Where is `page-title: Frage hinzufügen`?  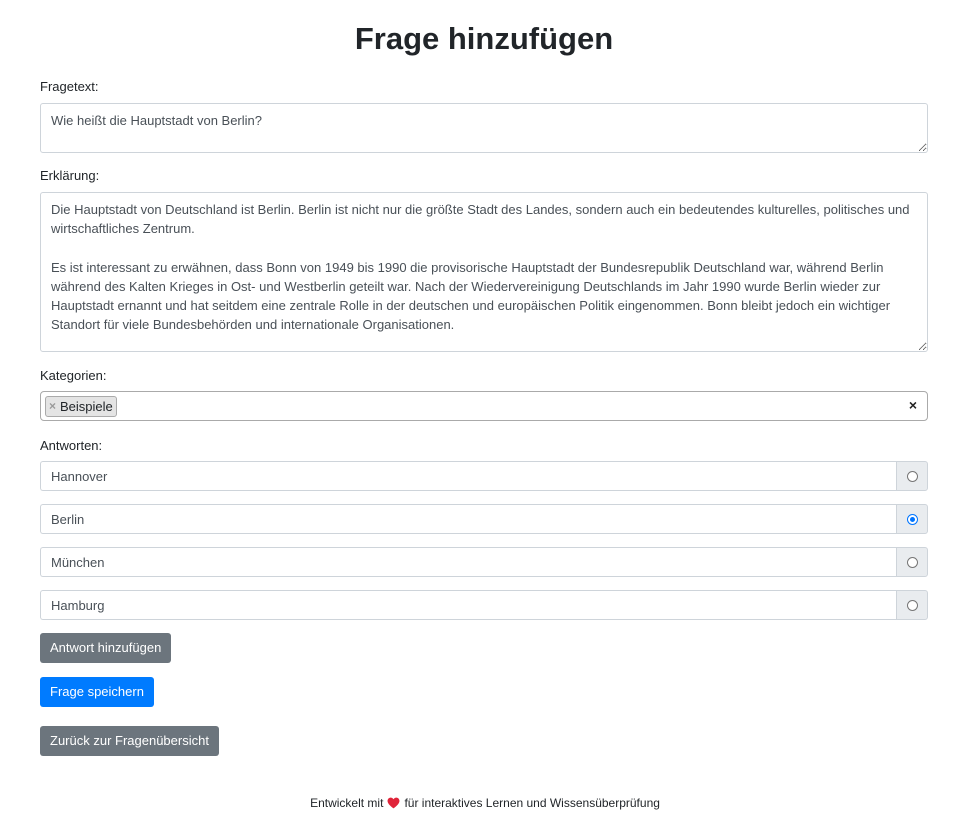 page-title: Frage hinzufügen is located at coordinates (484, 38).